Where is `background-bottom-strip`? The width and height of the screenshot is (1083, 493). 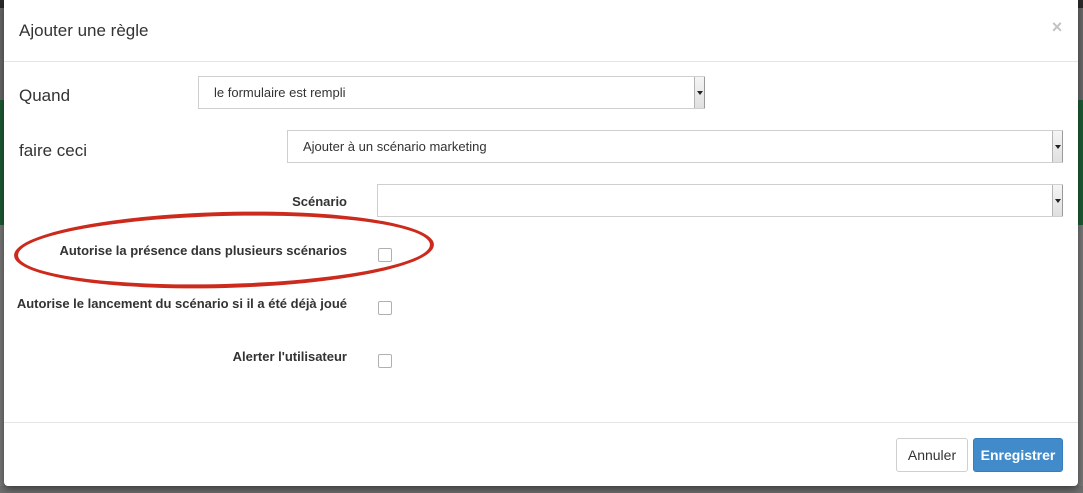 background-bottom-strip is located at coordinates (541, 489).